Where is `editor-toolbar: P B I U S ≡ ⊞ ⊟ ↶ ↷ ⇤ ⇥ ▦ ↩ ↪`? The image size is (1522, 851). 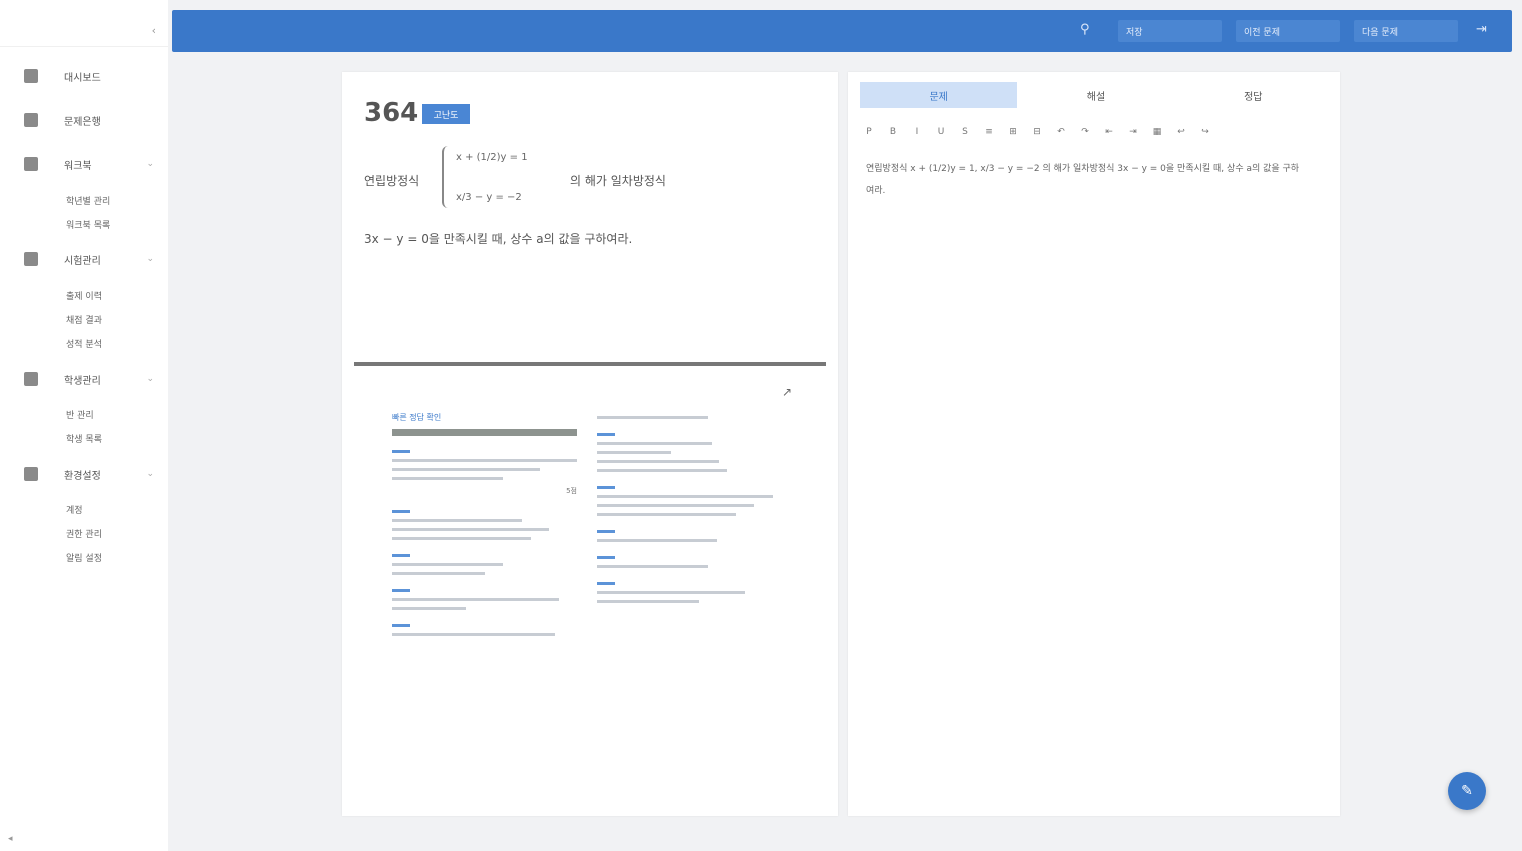
editor-toolbar: P B I U S ≡ ⊞ ⊟ ↶ ↷ ⇤ ⇥ ▦ ↩ ↪ is located at coordinates (1096, 132).